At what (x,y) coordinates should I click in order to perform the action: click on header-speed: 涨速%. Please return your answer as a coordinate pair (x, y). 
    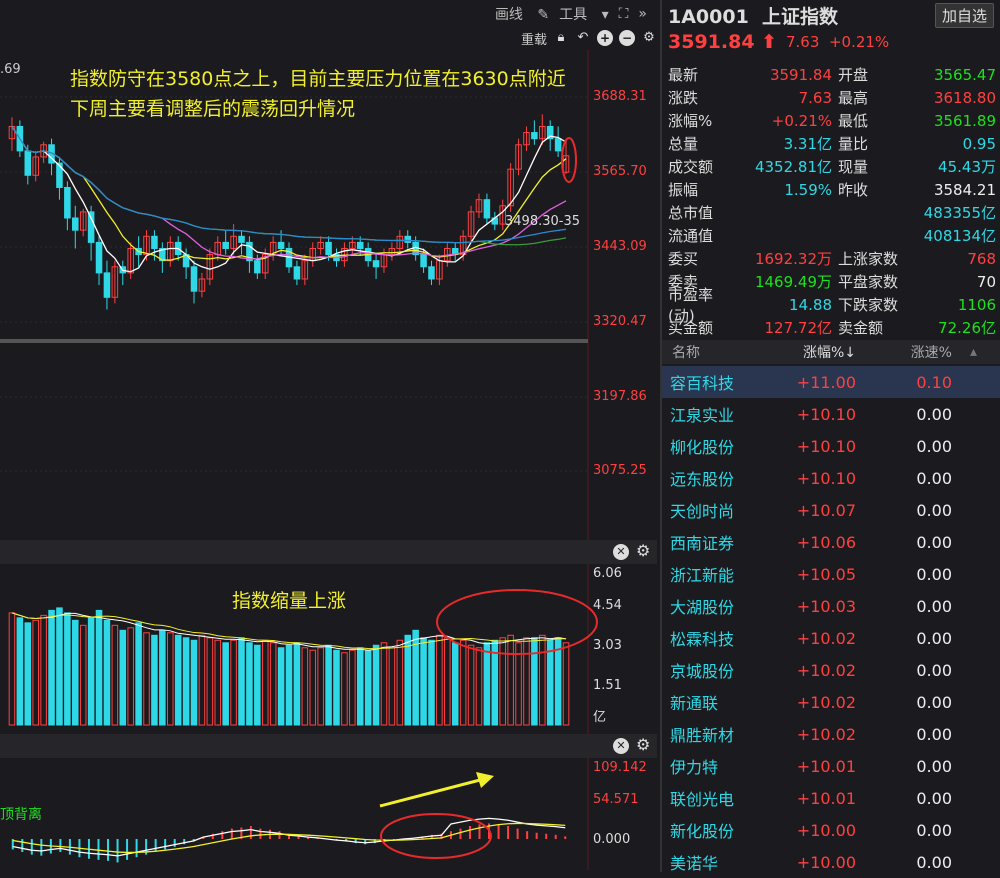
    Looking at the image, I should click on (911, 352).